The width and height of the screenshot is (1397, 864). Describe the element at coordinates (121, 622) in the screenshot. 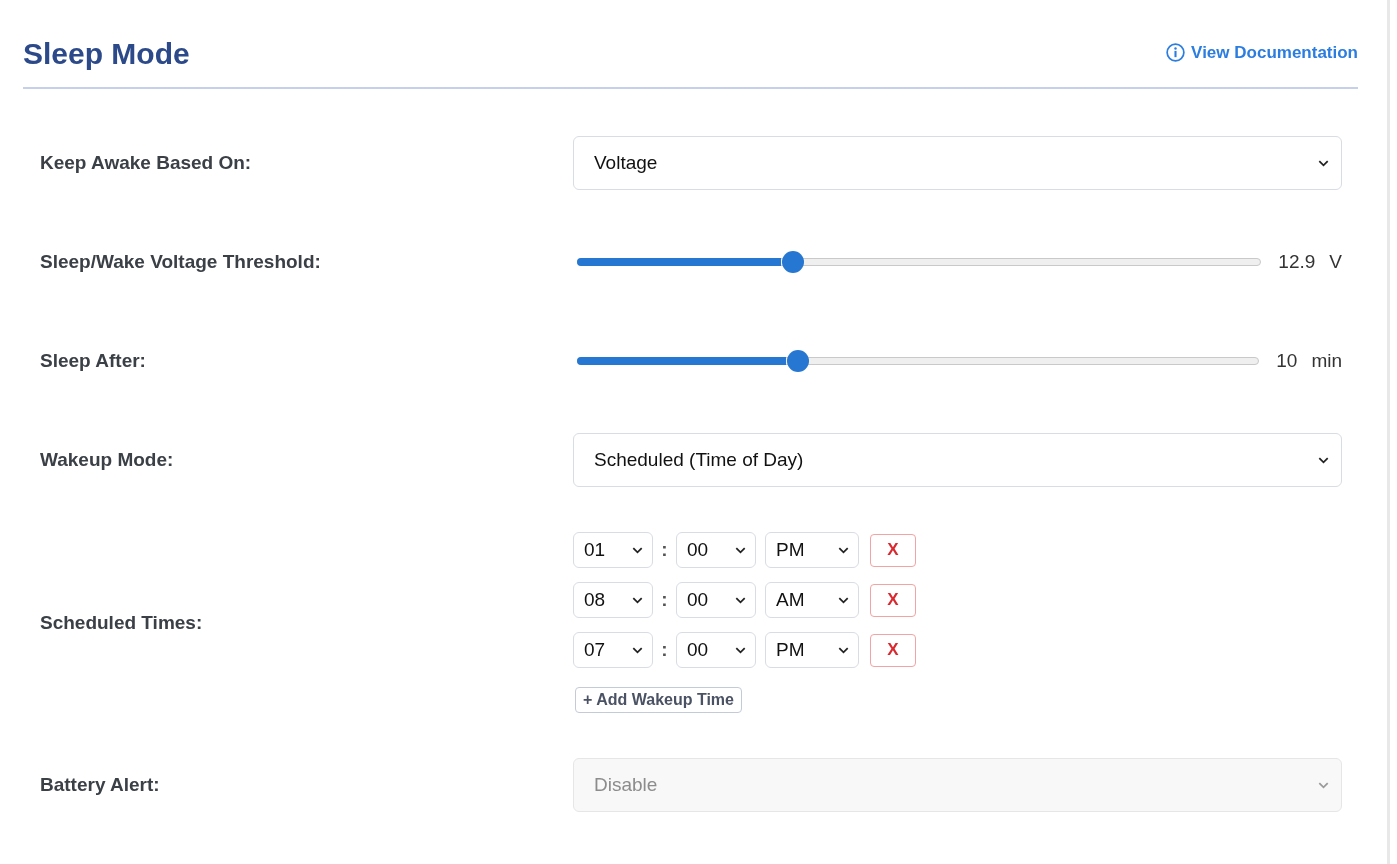

I see `field-label: Scheduled Times:` at that location.